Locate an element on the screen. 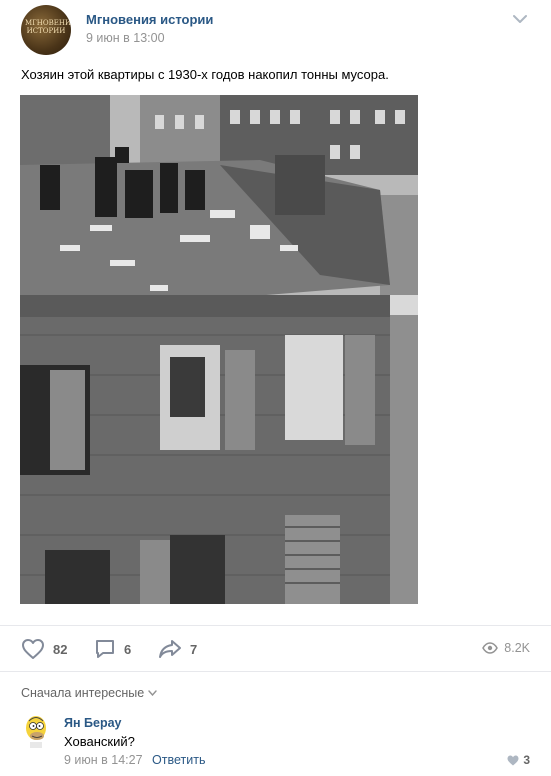 The height and width of the screenshot is (776, 551). share-button: 7 is located at coordinates (177, 649).